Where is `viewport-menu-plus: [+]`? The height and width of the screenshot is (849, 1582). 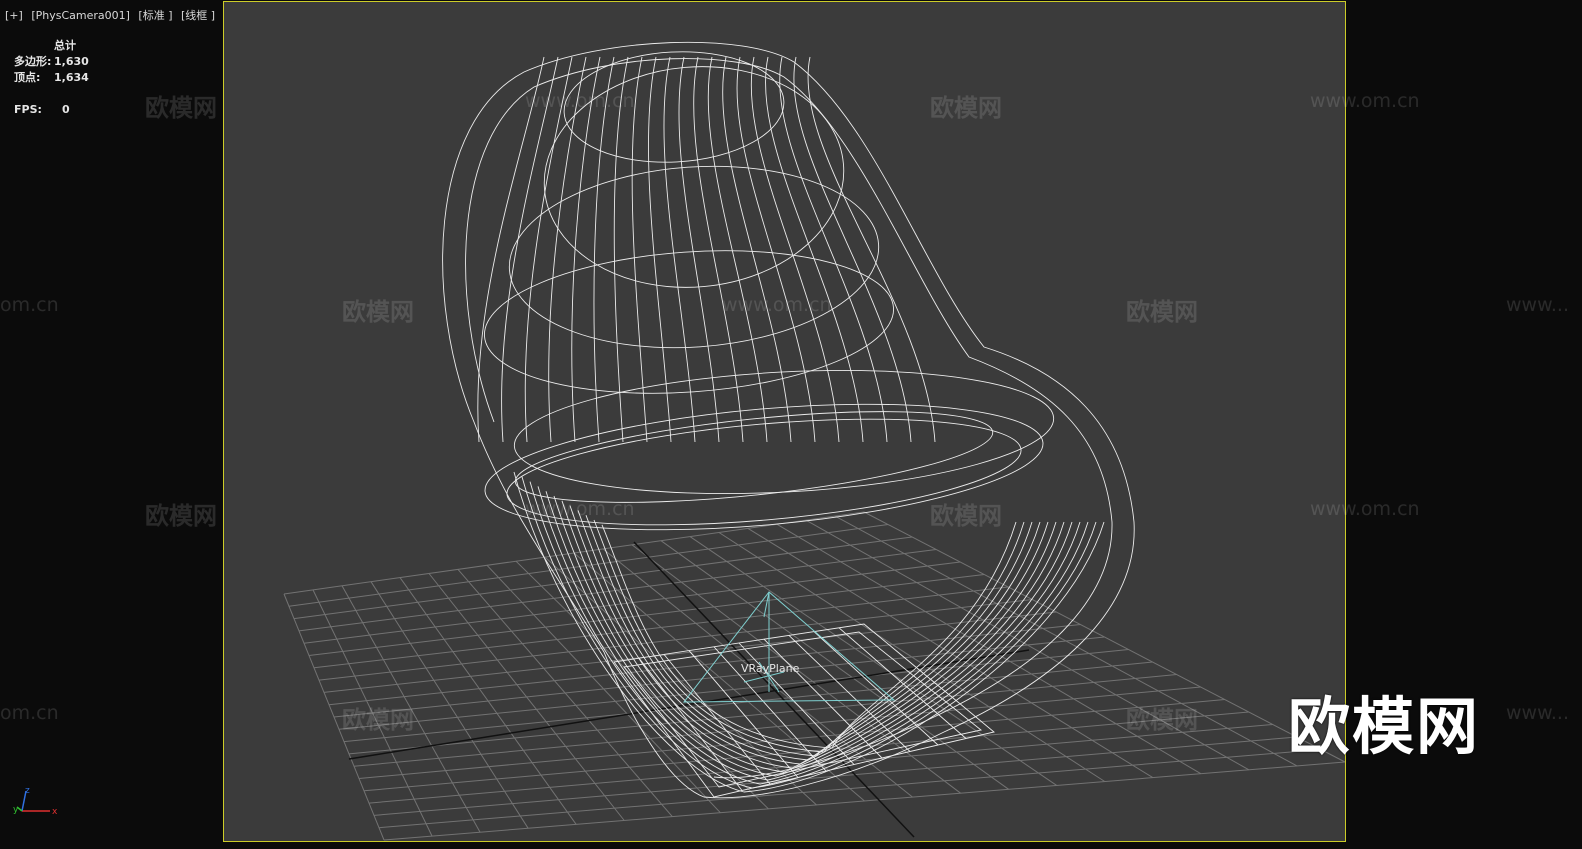
viewport-menu-plus: [+] is located at coordinates (14, 15).